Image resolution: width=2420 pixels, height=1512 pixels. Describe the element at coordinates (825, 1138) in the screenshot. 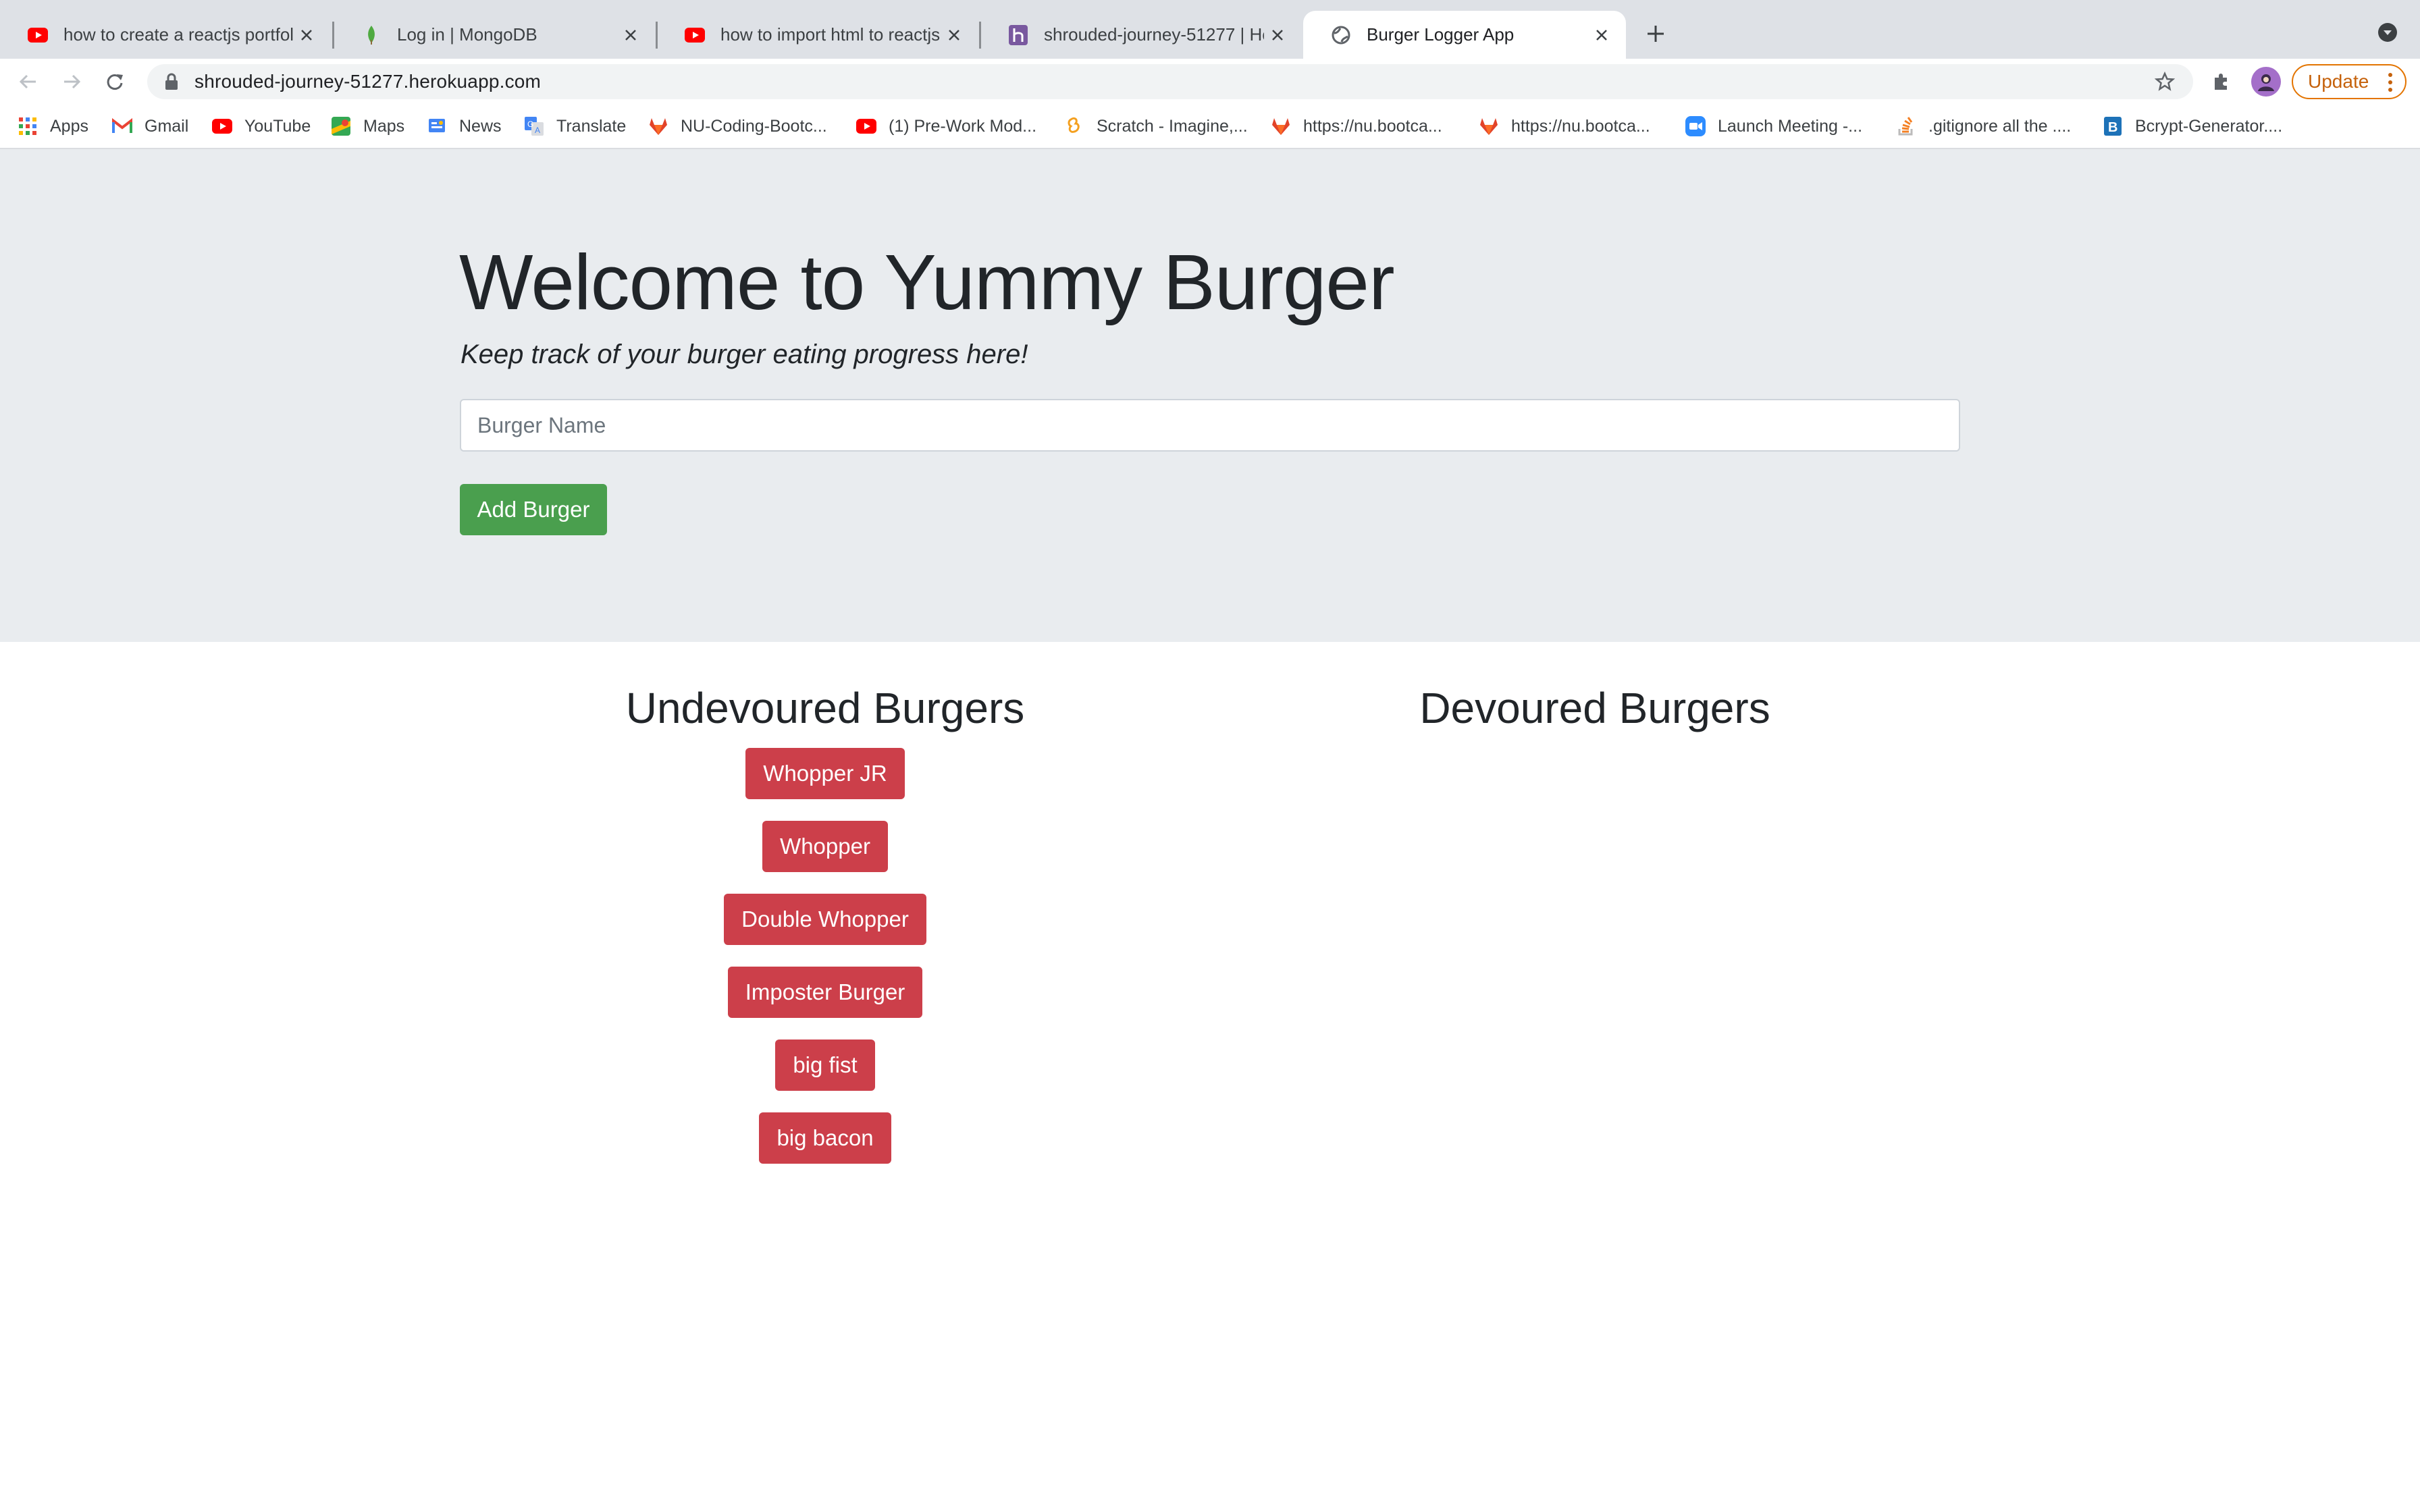

I see `burger-button: big bacon` at that location.